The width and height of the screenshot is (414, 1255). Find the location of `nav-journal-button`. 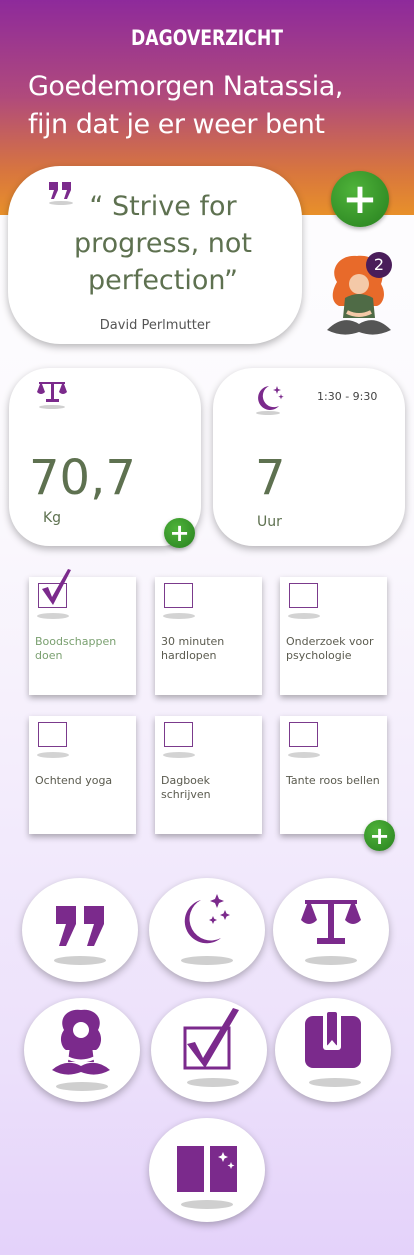

nav-journal-button is located at coordinates (333, 1050).